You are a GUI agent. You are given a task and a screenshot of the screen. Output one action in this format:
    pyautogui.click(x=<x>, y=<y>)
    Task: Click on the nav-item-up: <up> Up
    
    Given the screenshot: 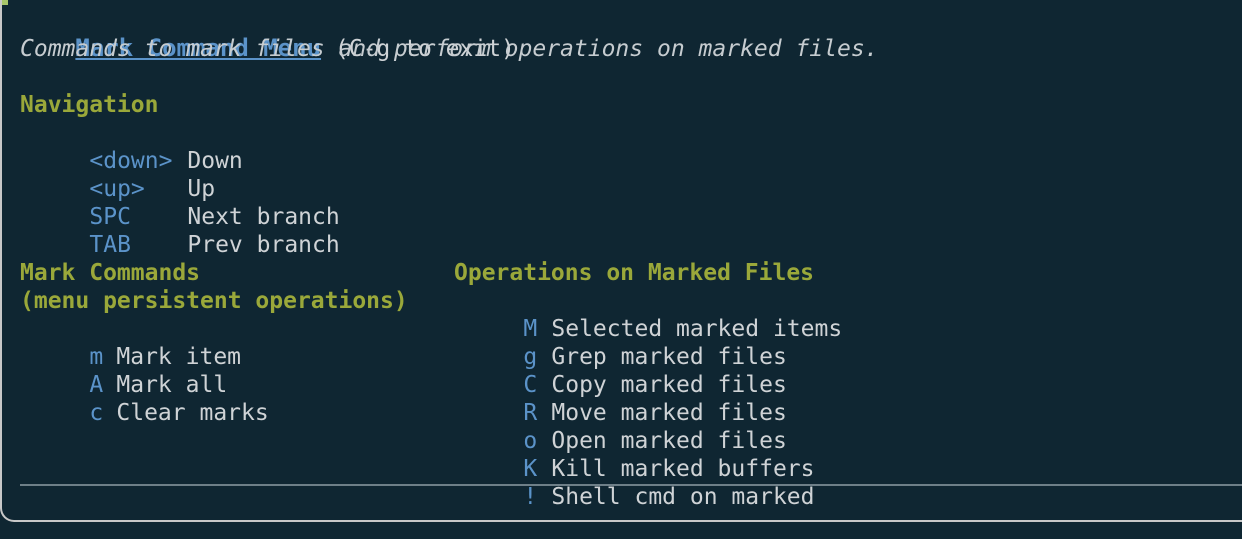 What is the action you would take?
    pyautogui.click(x=124, y=174)
    